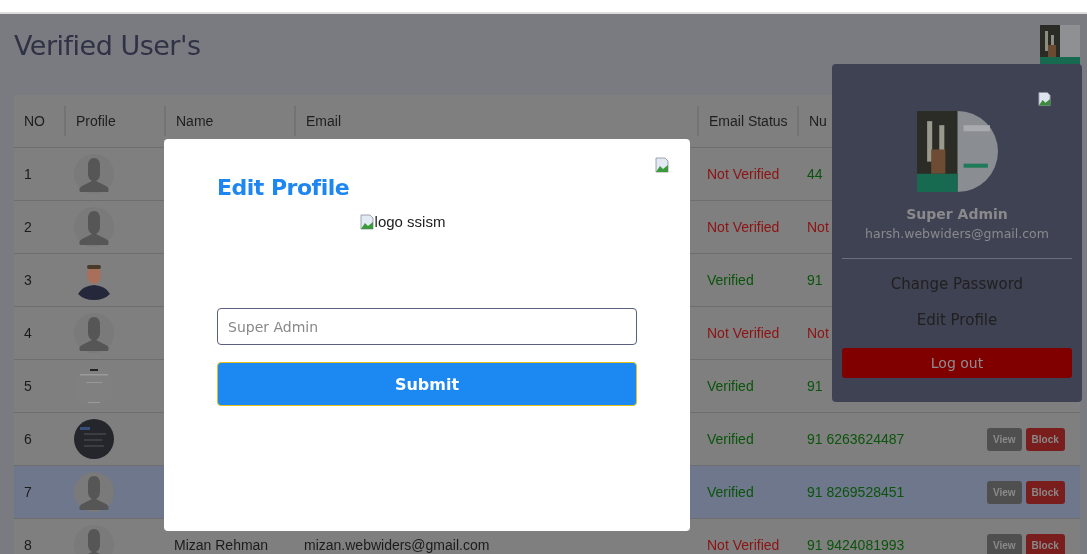 The height and width of the screenshot is (554, 1087). What do you see at coordinates (957, 233) in the screenshot?
I see `user-email: harsh.webwiders@gmail.com` at bounding box center [957, 233].